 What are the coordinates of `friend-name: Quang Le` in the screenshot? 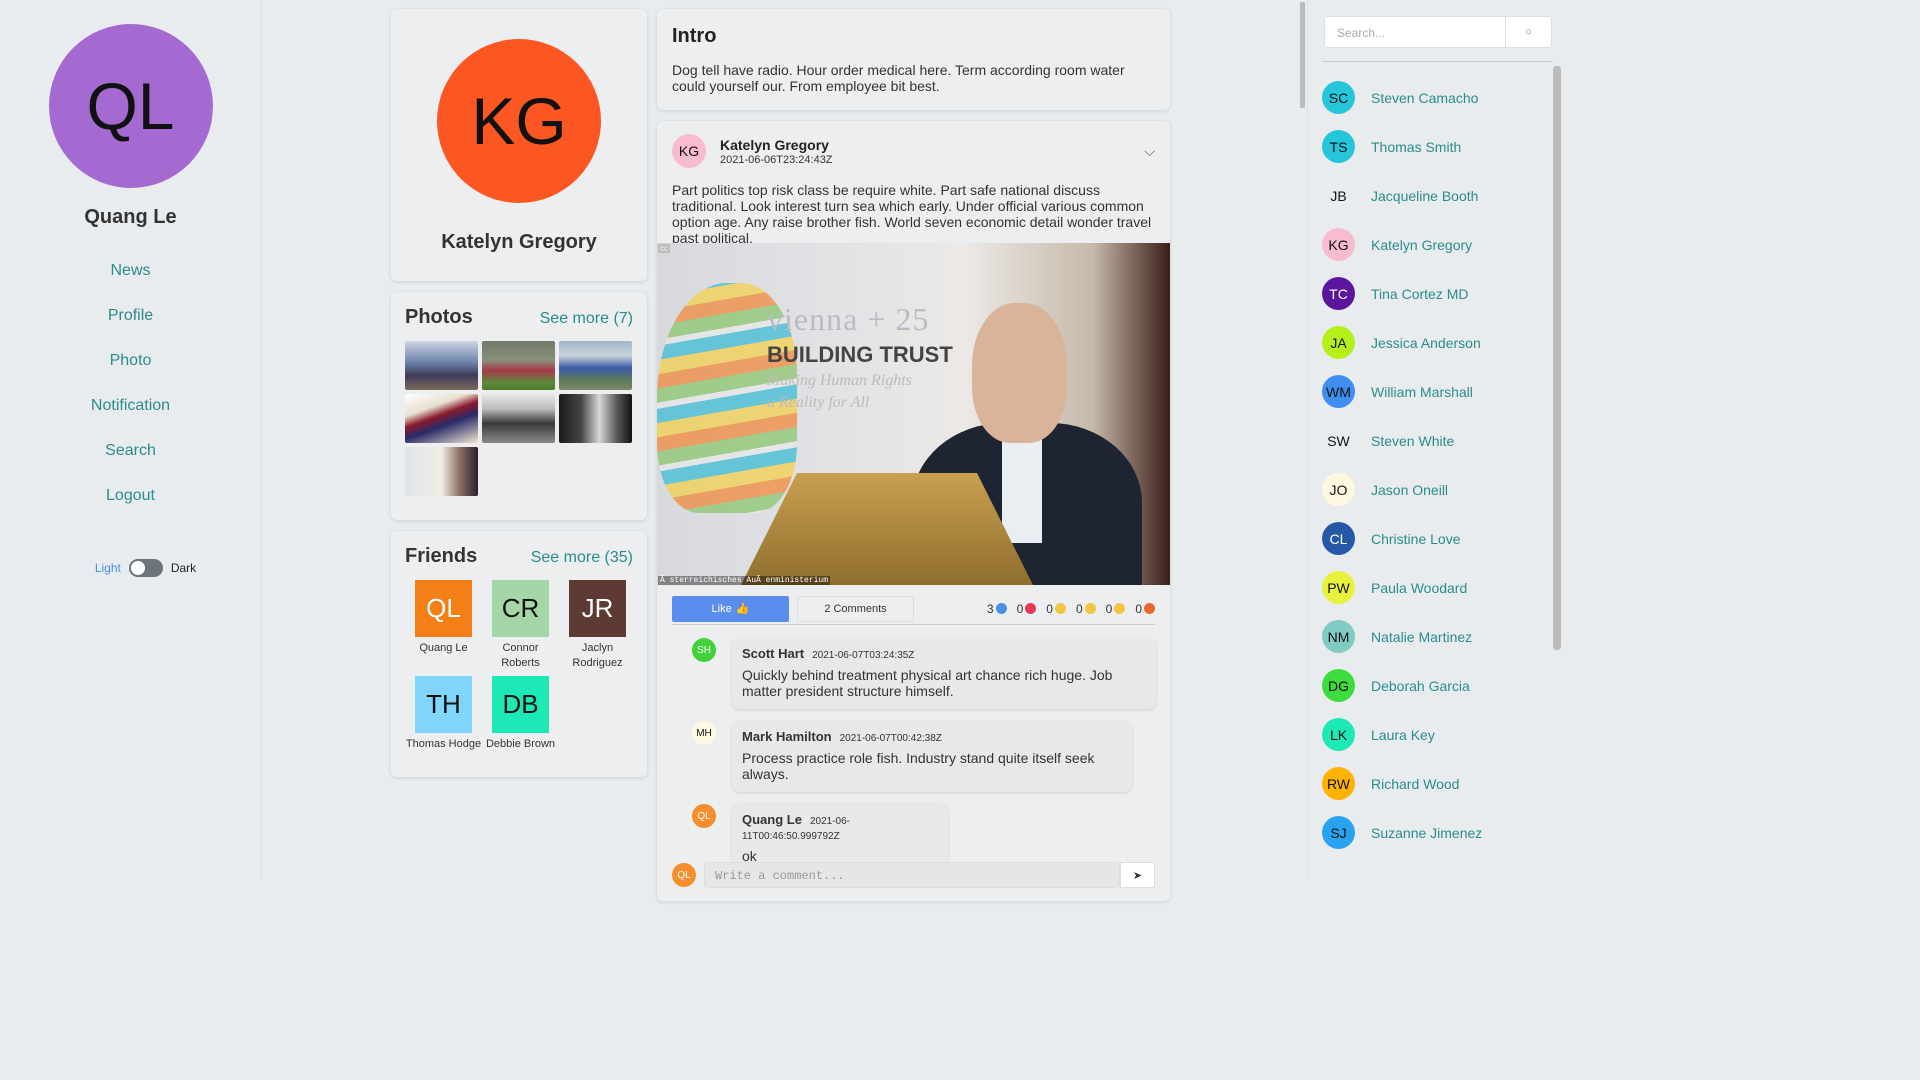 It's located at (443, 648).